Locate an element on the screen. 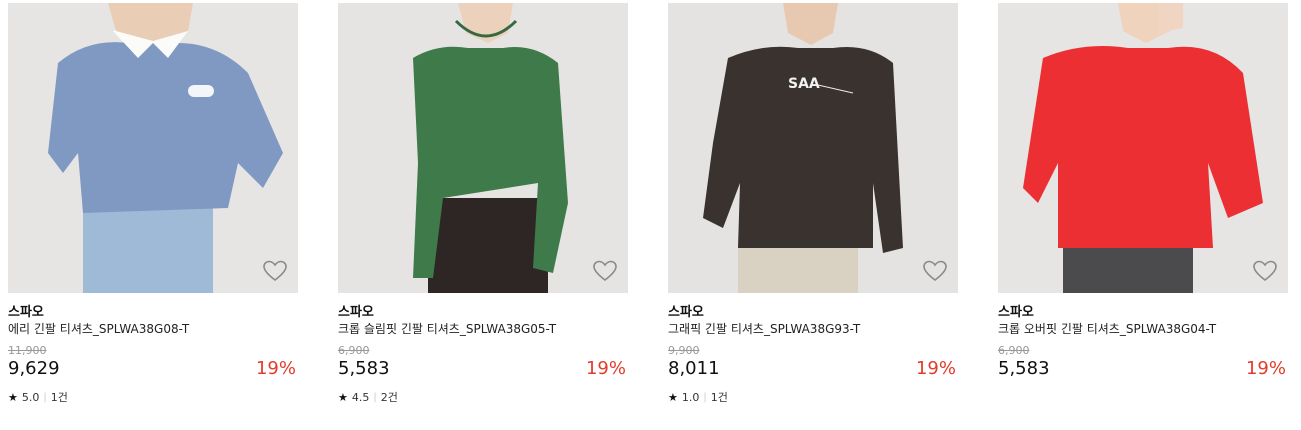 The height and width of the screenshot is (430, 1301). review-count: 2건 is located at coordinates (389, 397).